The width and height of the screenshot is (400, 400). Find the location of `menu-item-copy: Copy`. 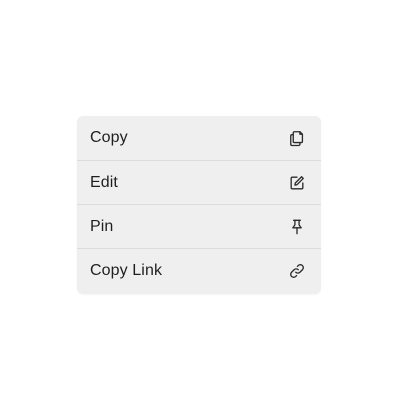

menu-item-copy: Copy is located at coordinates (199, 138).